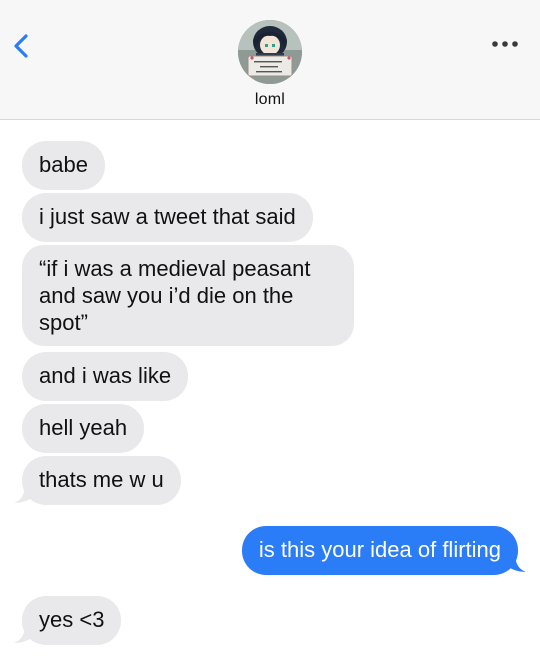 Image resolution: width=540 pixels, height=671 pixels. I want to click on message-bubble-received: and i was like, so click(105, 376).